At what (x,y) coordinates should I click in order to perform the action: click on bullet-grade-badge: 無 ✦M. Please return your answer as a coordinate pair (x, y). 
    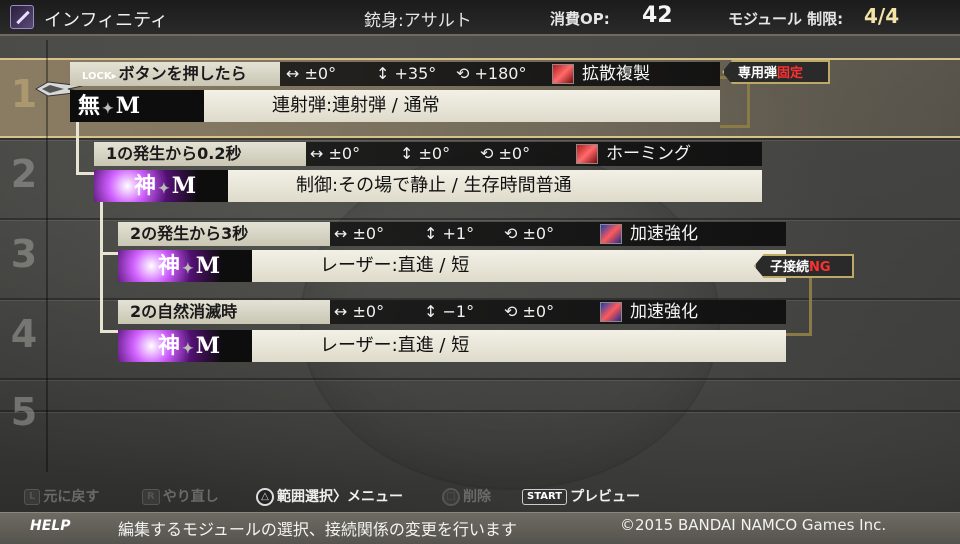
    Looking at the image, I should click on (137, 106).